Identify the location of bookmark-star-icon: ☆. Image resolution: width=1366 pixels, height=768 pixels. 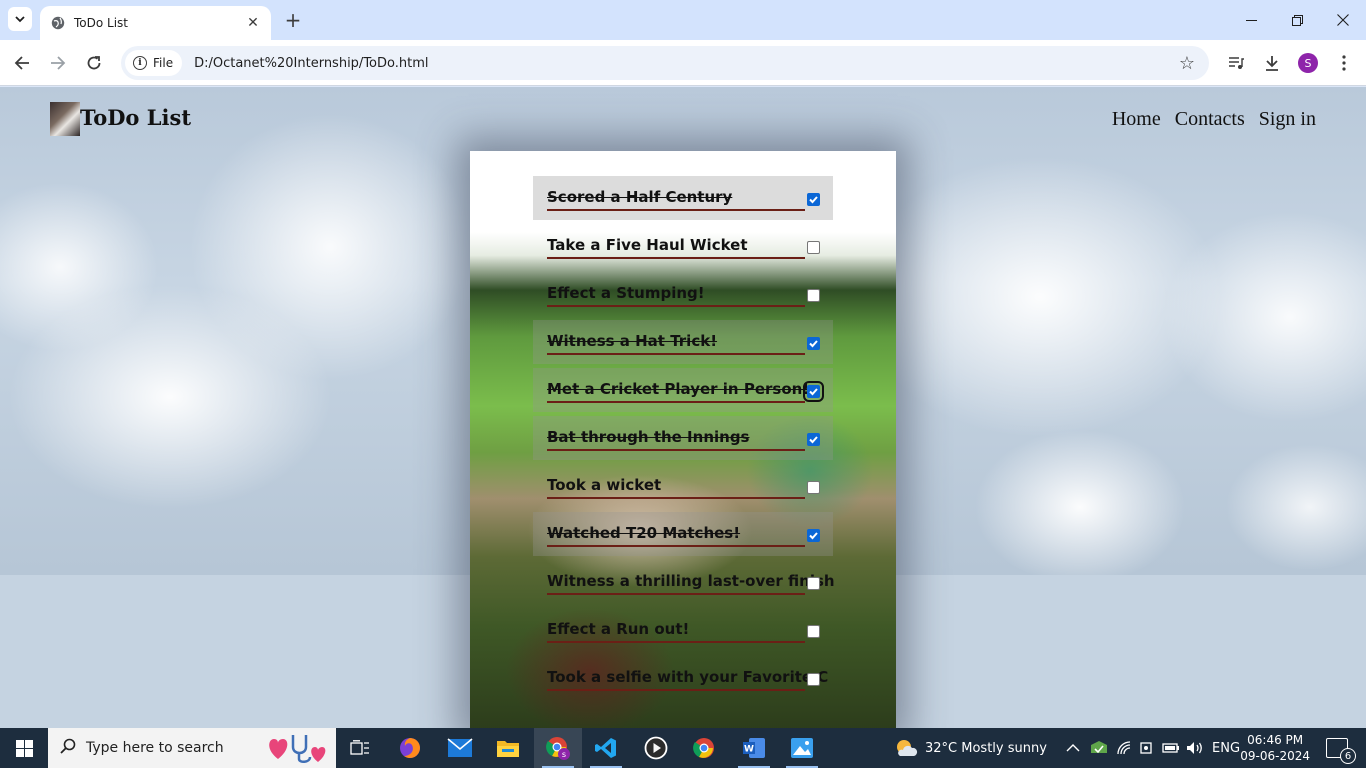
(1187, 63).